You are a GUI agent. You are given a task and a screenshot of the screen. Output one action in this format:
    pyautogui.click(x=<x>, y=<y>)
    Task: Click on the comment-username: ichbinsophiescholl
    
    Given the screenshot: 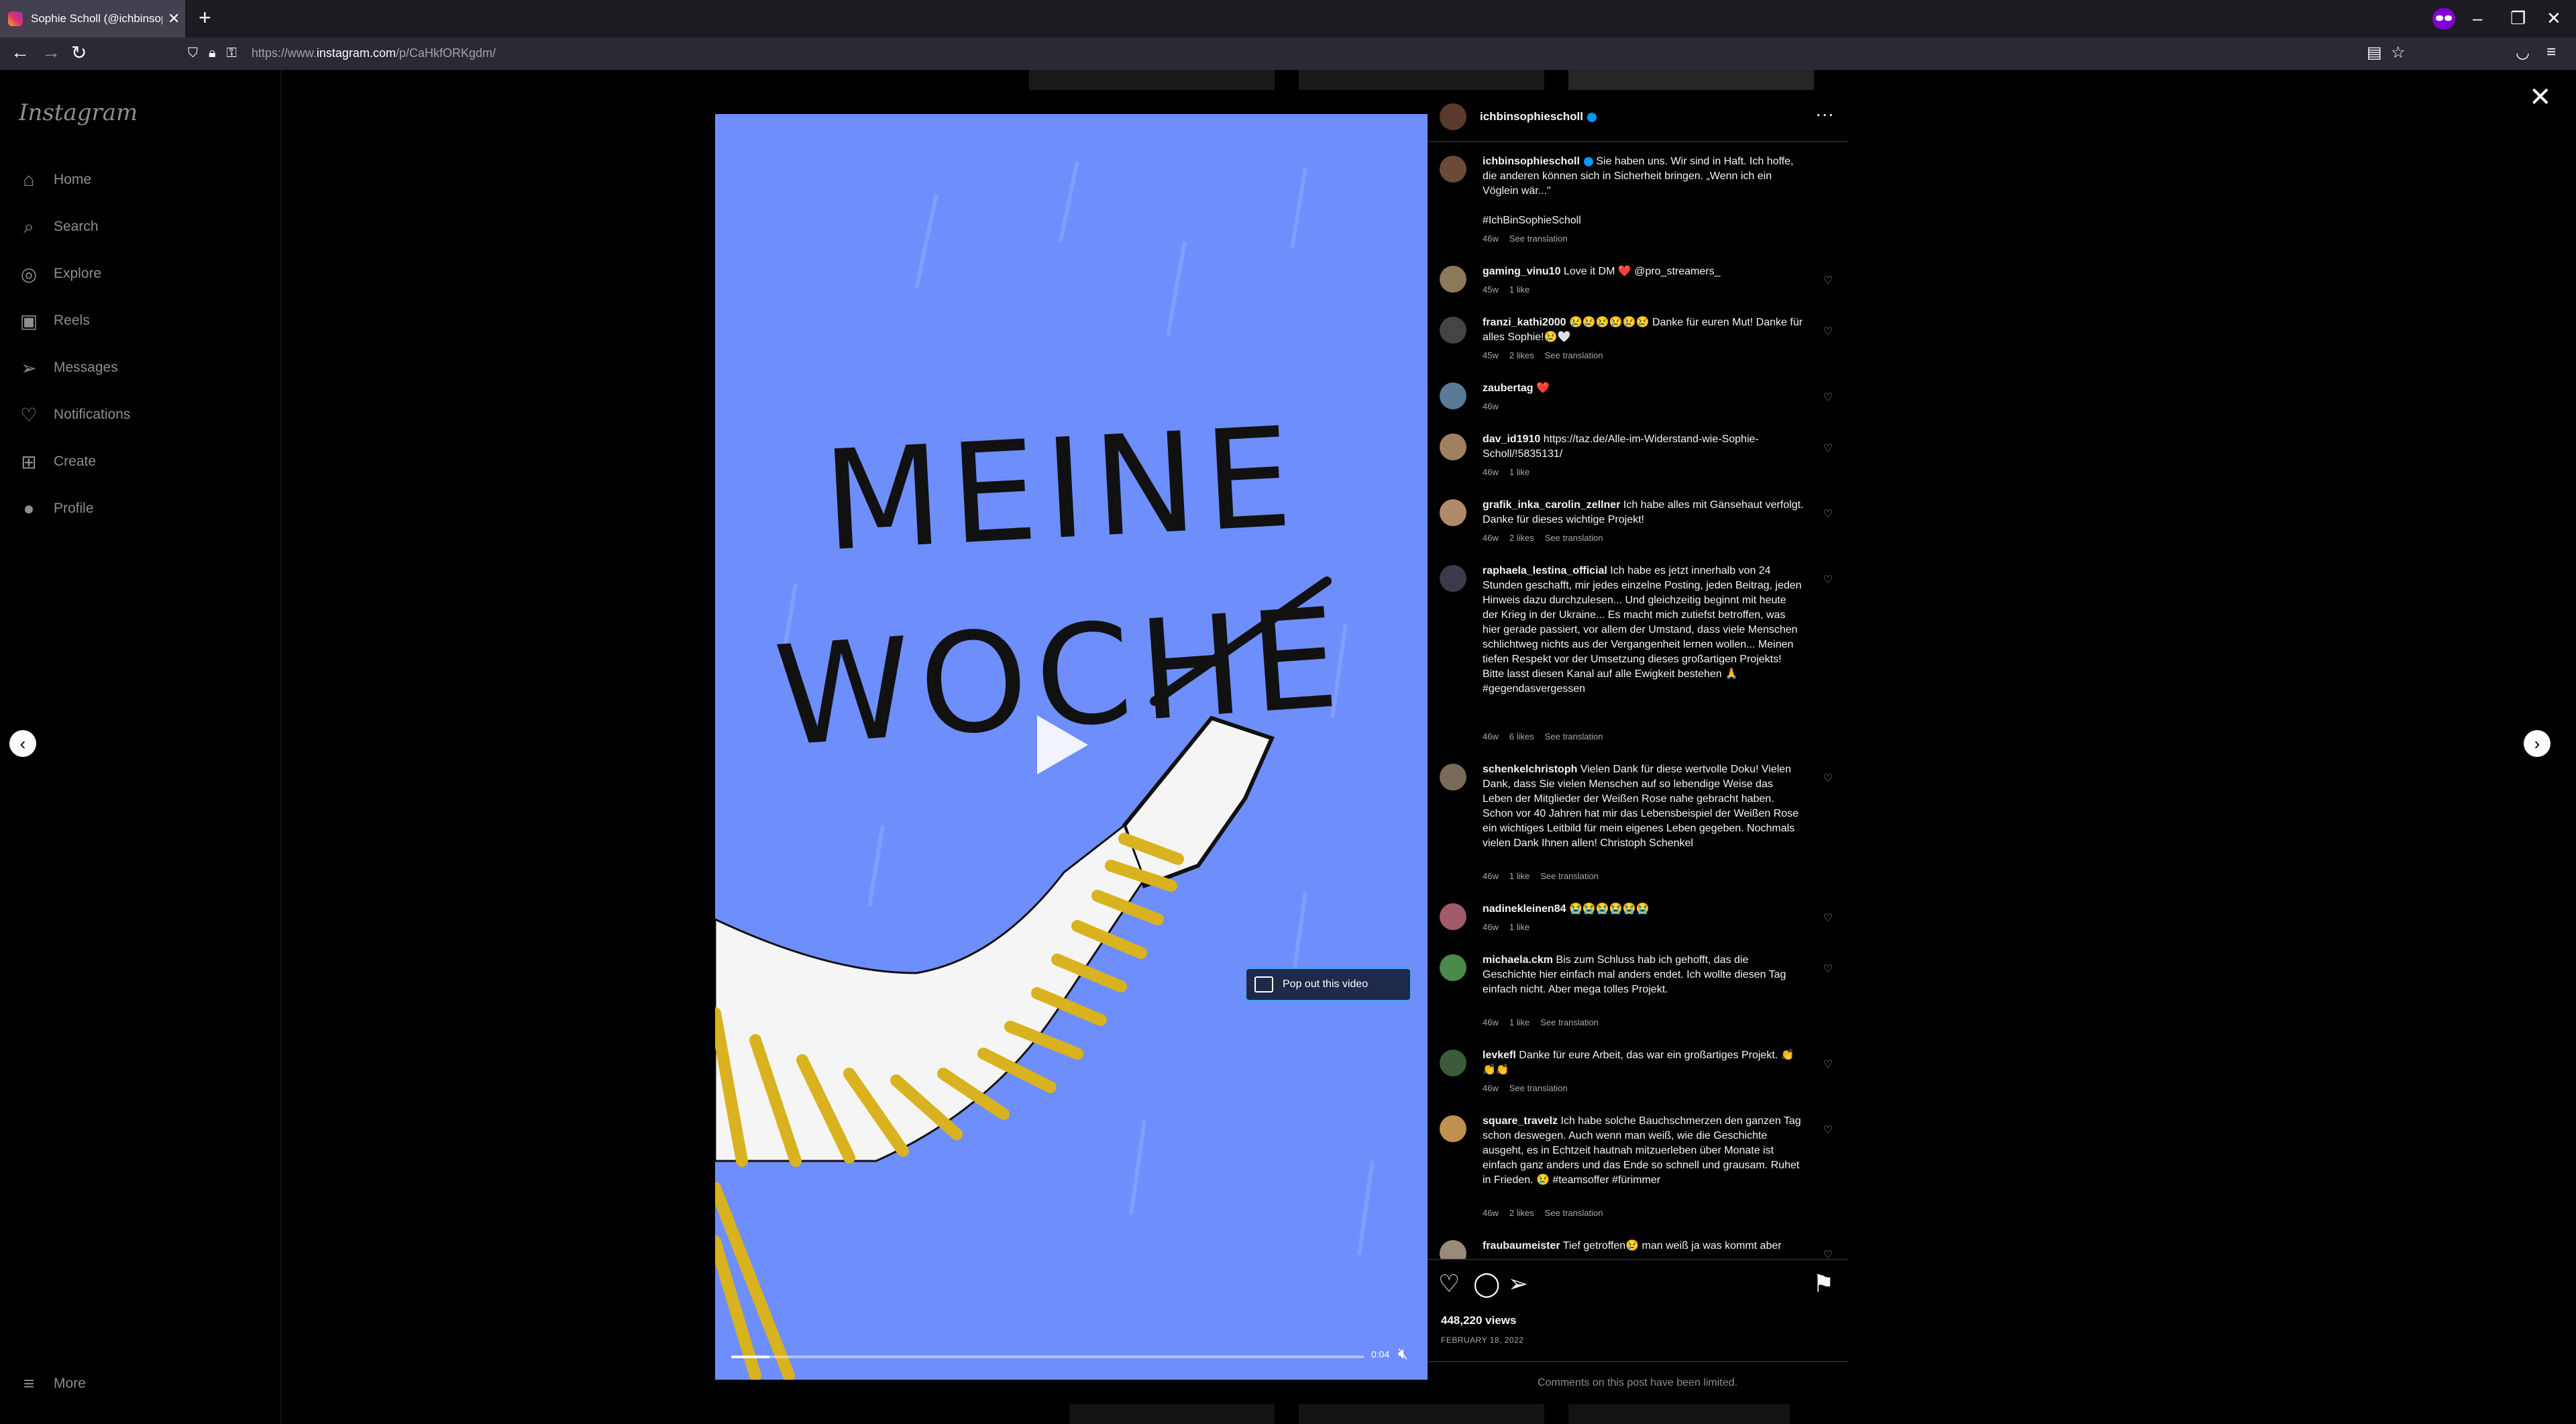 What is the action you would take?
    pyautogui.click(x=1531, y=161)
    